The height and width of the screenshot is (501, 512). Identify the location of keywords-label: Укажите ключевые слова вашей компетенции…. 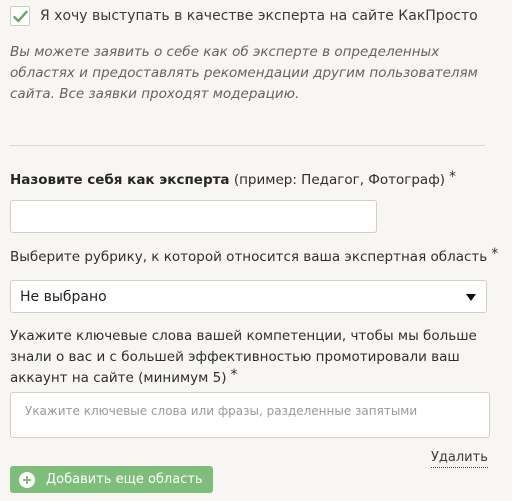
(249, 357).